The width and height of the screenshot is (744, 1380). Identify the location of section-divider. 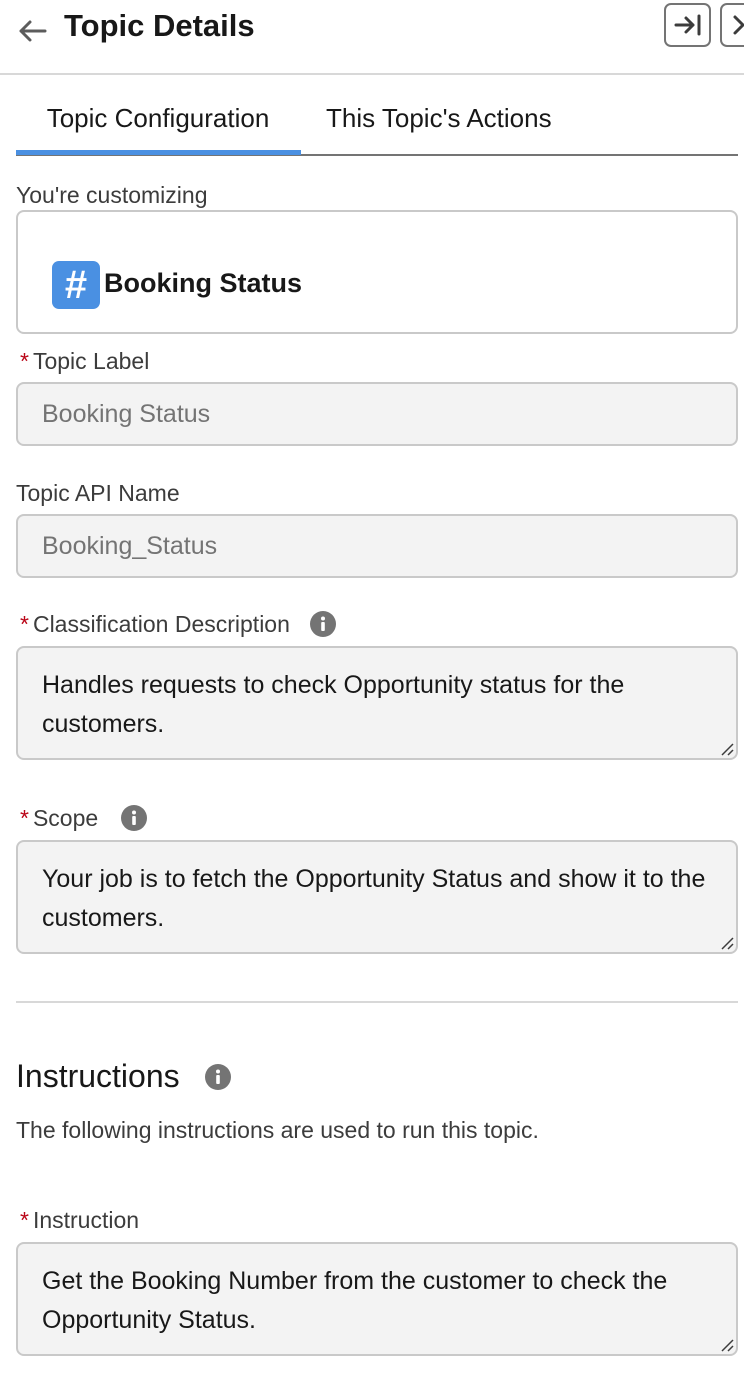
(377, 1002).